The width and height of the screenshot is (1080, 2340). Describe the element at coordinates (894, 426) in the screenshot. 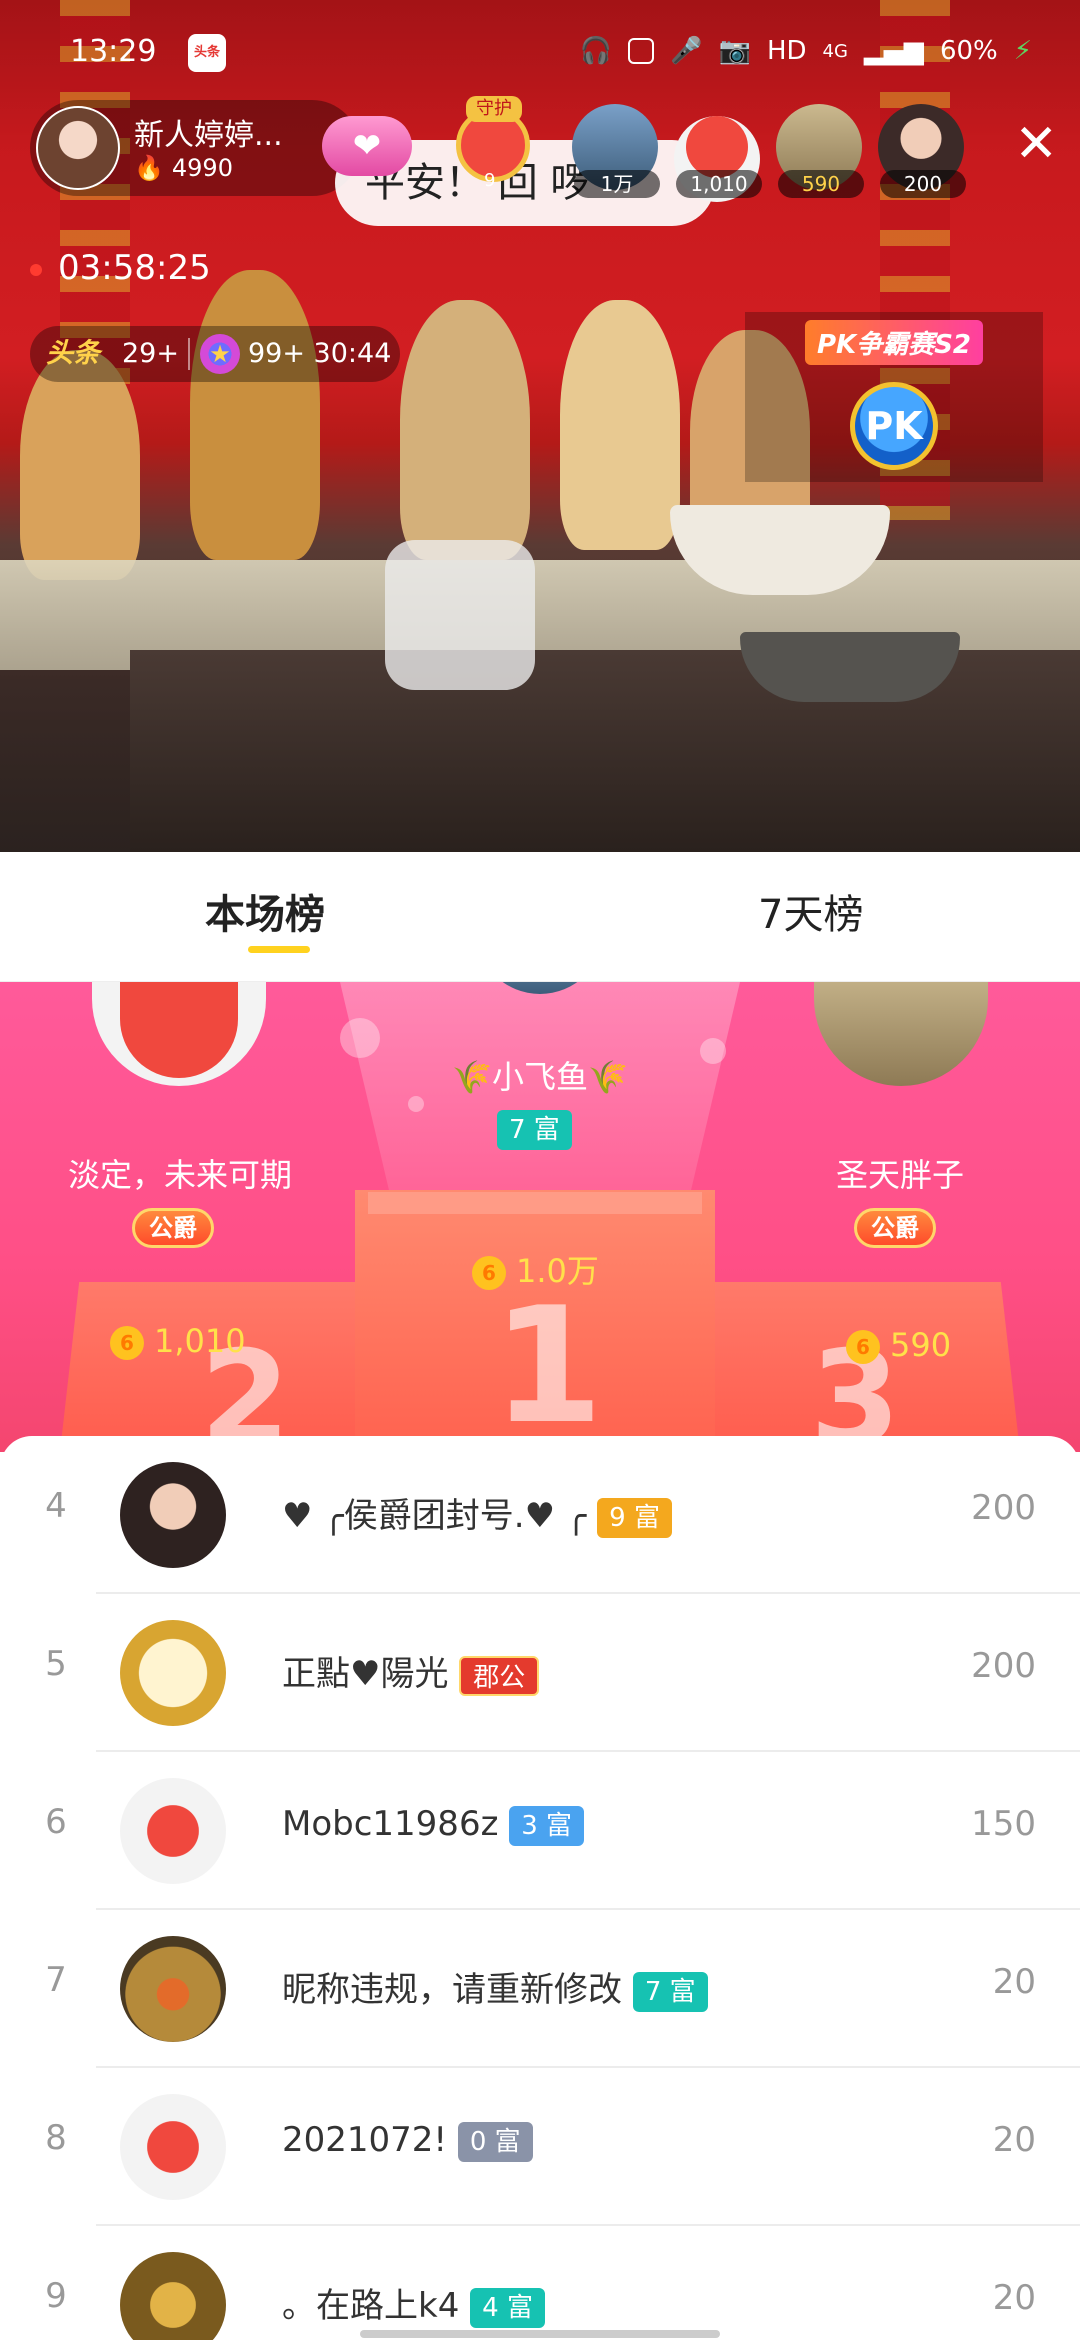

I see `pk-button: PK` at that location.